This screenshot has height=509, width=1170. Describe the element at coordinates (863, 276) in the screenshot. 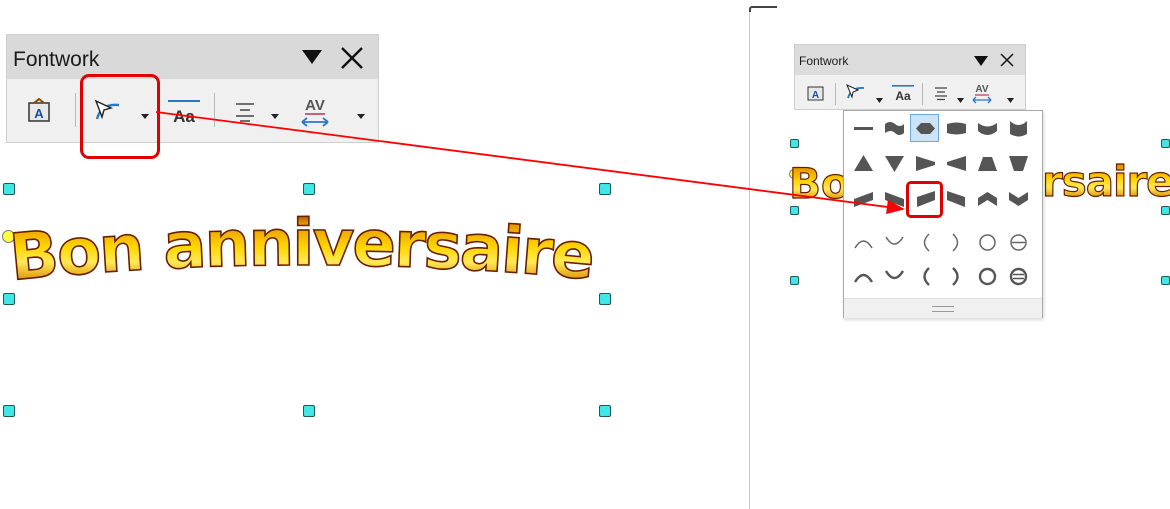

I see `shape-arch-up-pour-icon` at that location.